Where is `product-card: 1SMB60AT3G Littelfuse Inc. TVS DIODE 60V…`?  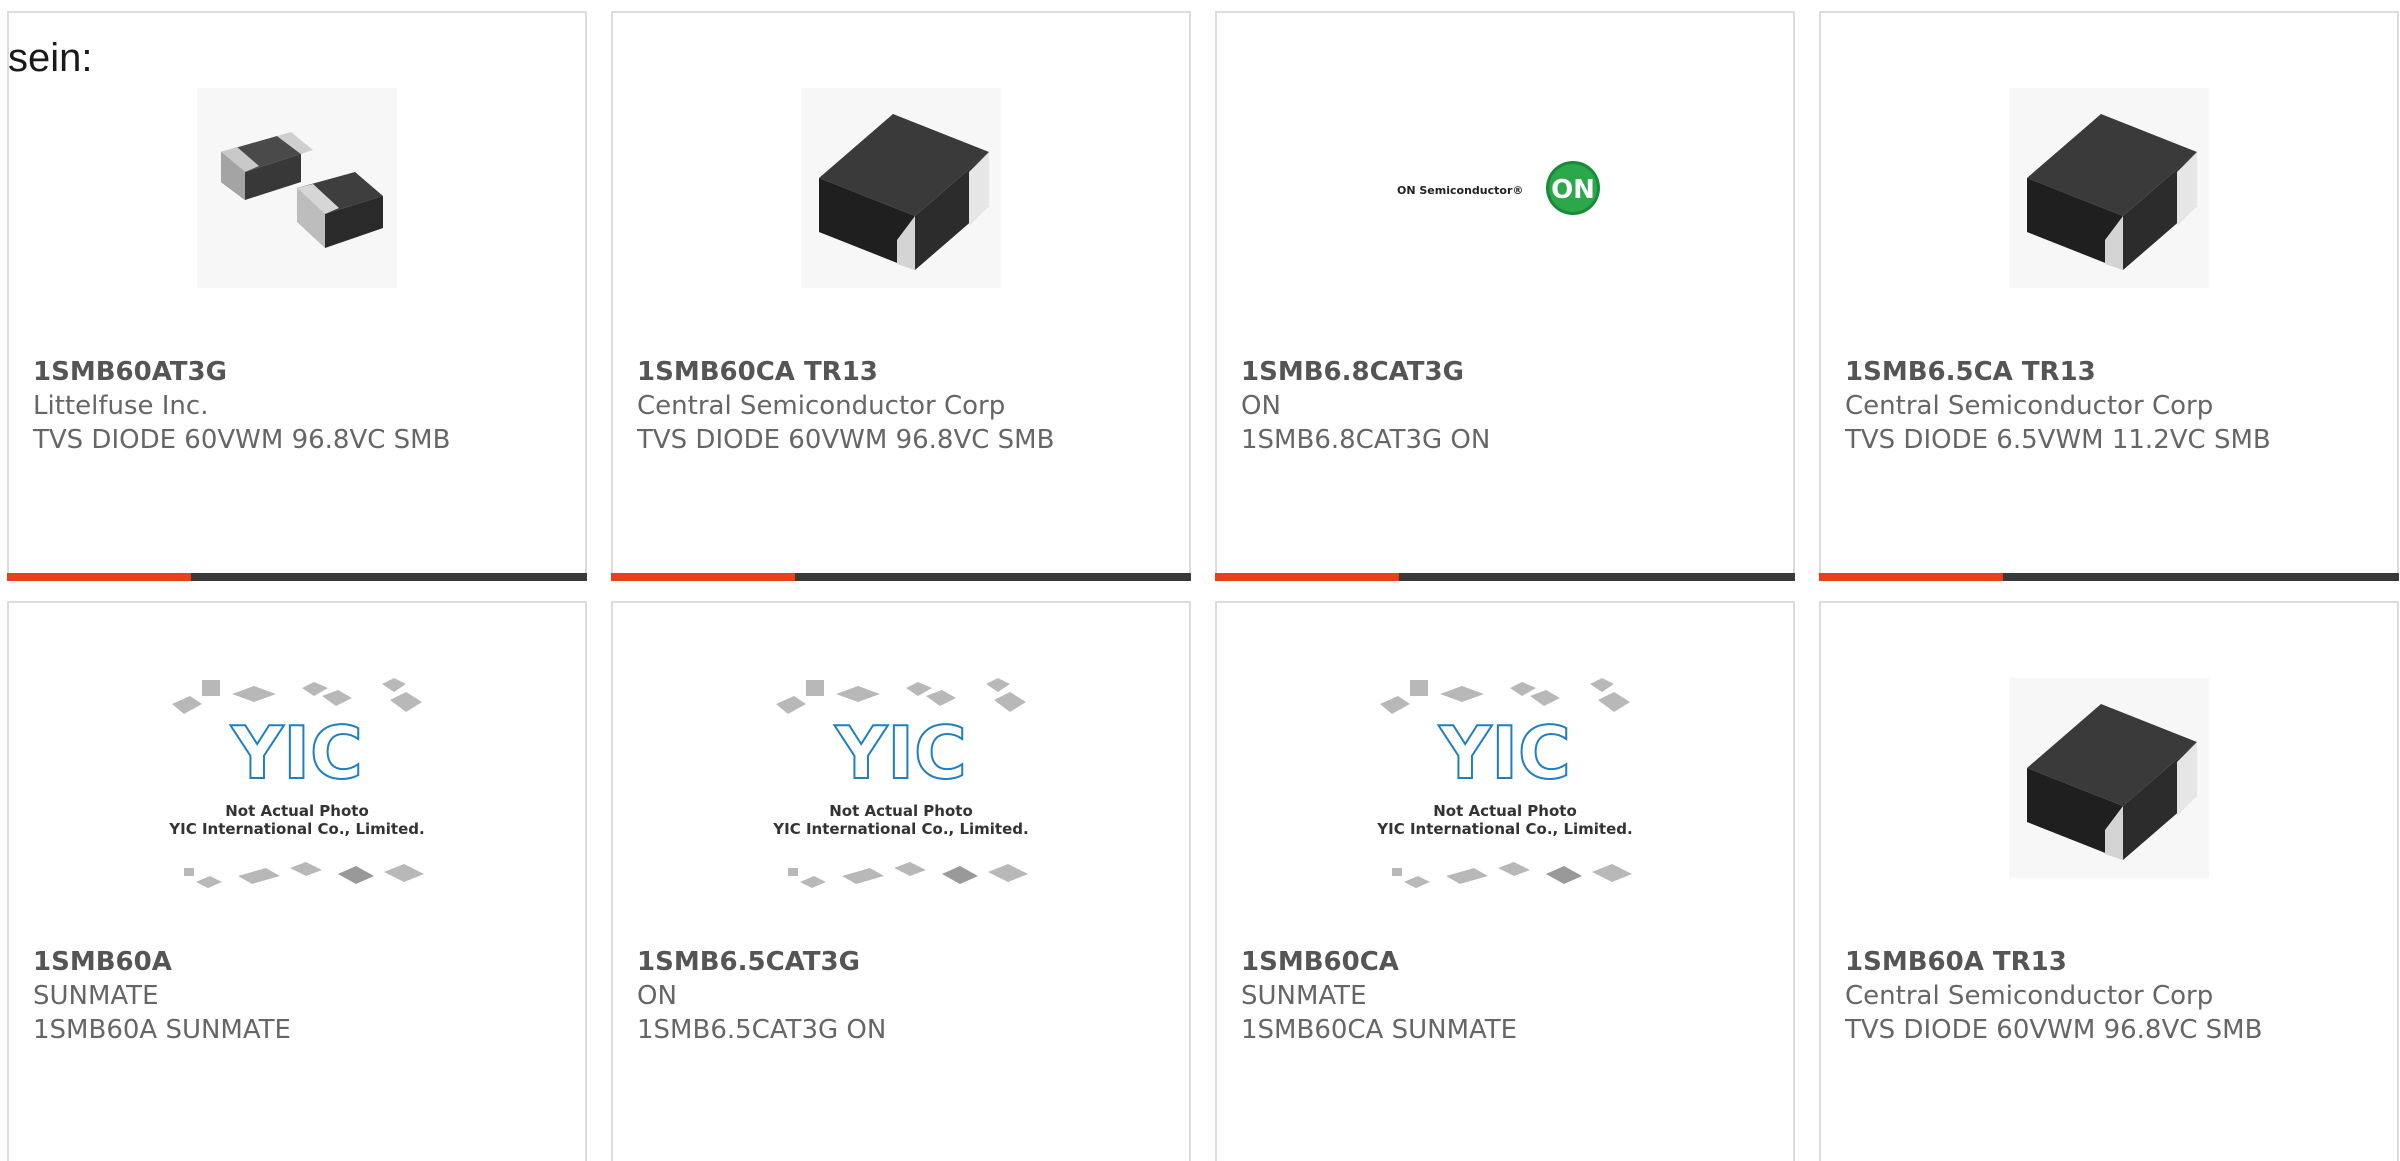 product-card: 1SMB60AT3G Littelfuse Inc. TVS DIODE 60V… is located at coordinates (297, 296).